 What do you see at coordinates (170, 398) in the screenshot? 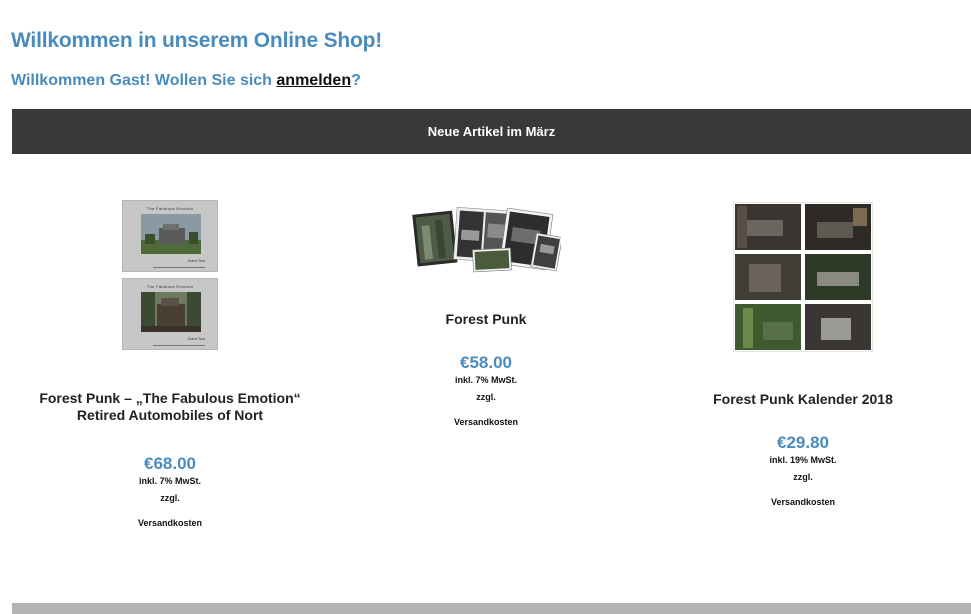
I see `product-title: Forest Punk – „The Fabulous Emotion“` at bounding box center [170, 398].